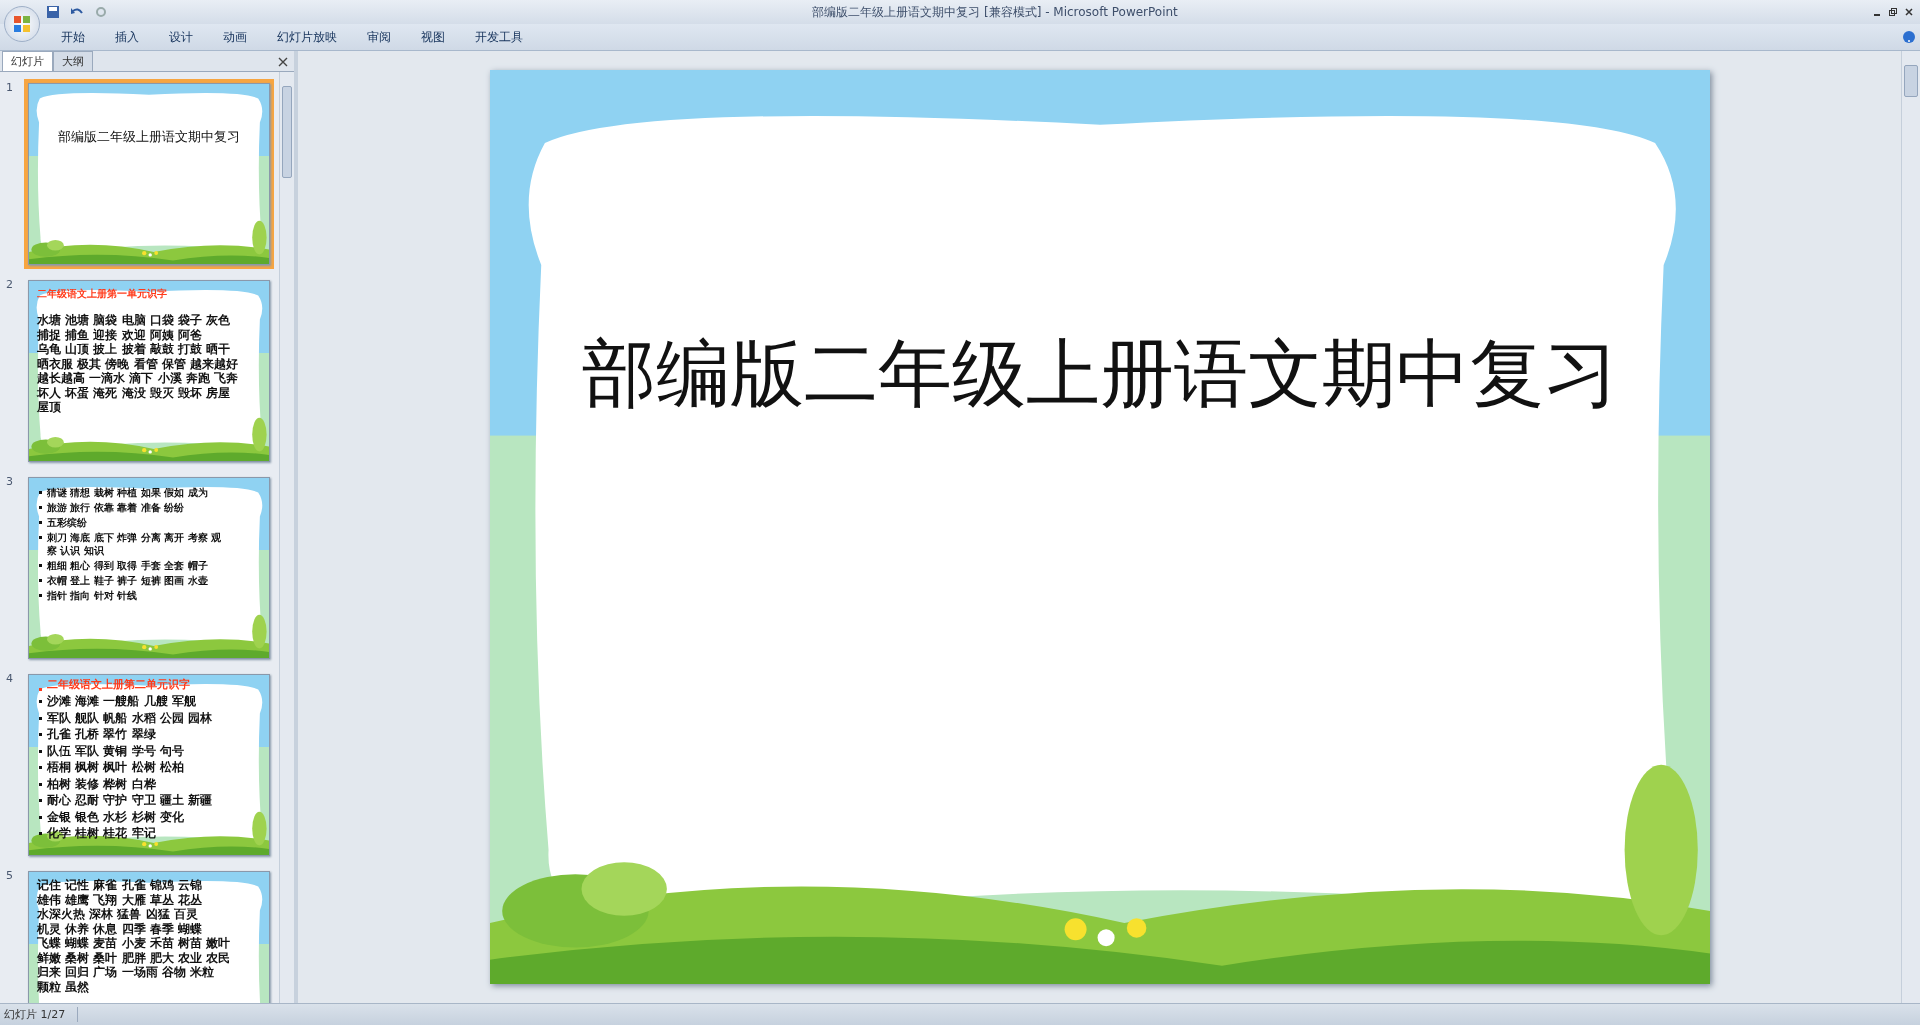 This screenshot has width=1920, height=1025. I want to click on slide-text-line: 粗细 粗心 得到 取得 手套 全套 帽子, so click(128, 565).